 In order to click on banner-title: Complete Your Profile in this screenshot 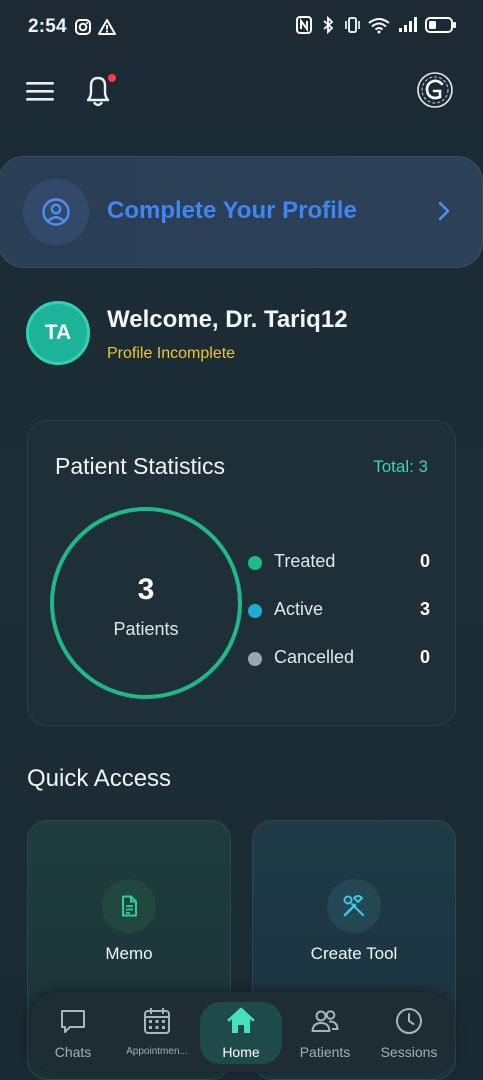, I will do `click(232, 210)`.